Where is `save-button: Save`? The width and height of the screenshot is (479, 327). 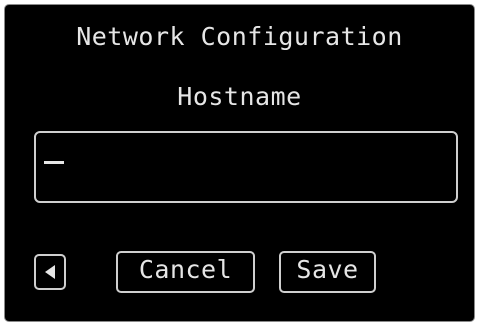 save-button: Save is located at coordinates (327, 272).